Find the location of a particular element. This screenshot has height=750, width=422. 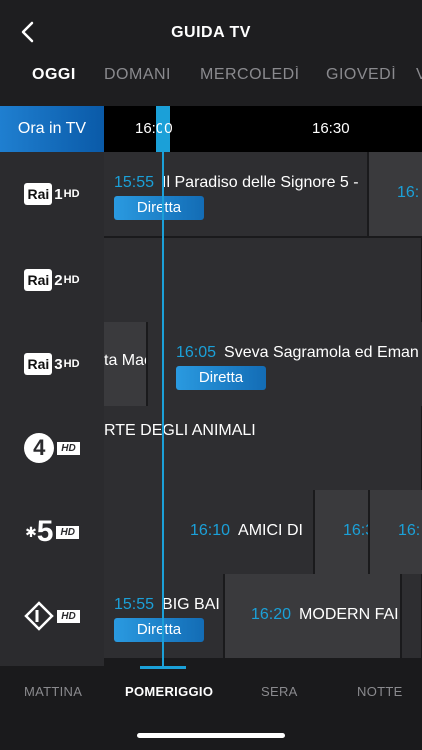

rete4-logo: 4 HD is located at coordinates (52, 448).